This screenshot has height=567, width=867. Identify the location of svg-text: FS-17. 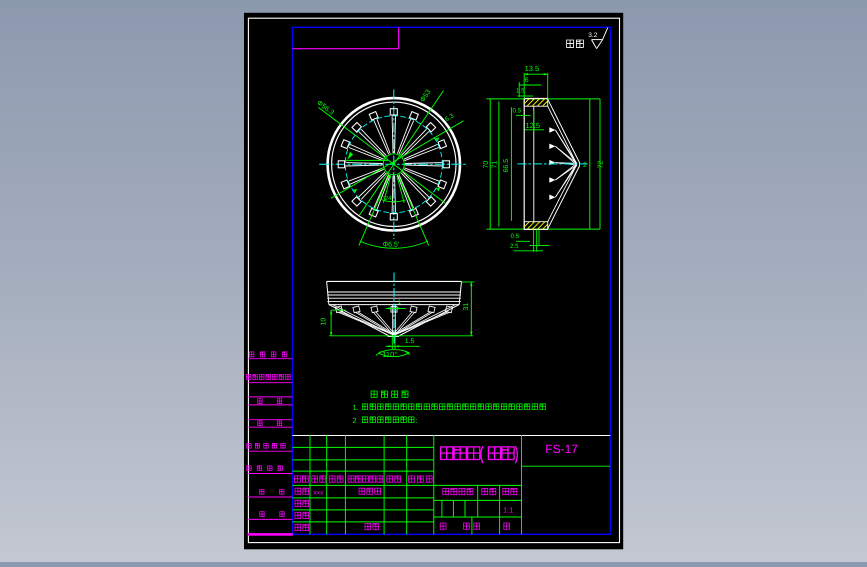
(561, 449).